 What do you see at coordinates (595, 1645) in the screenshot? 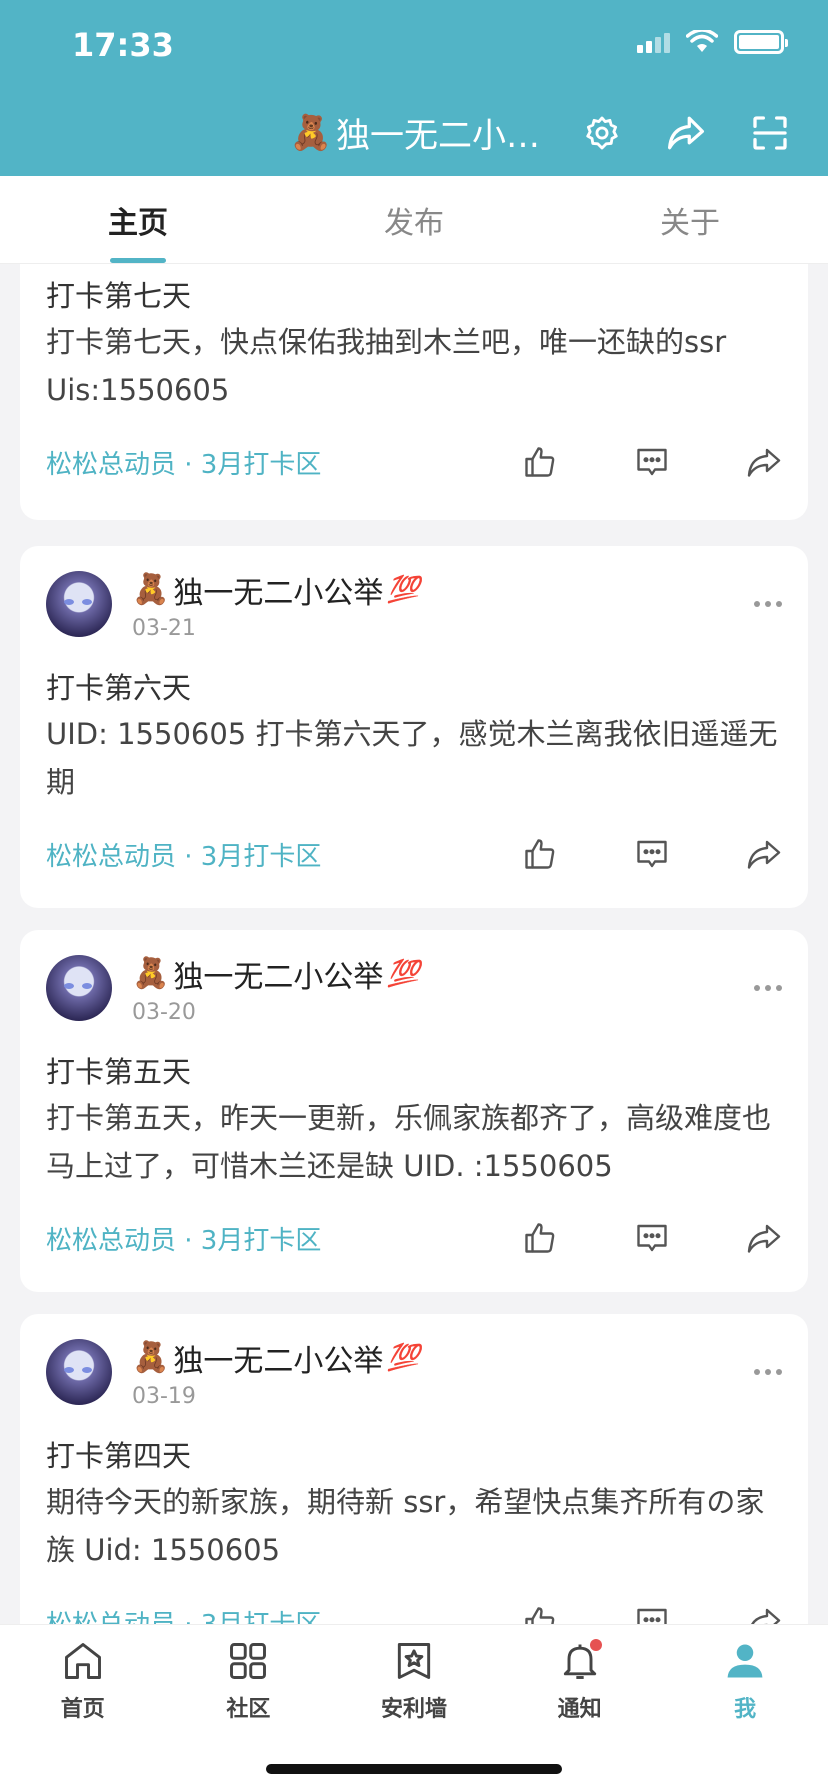
I see `notification-dot` at bounding box center [595, 1645].